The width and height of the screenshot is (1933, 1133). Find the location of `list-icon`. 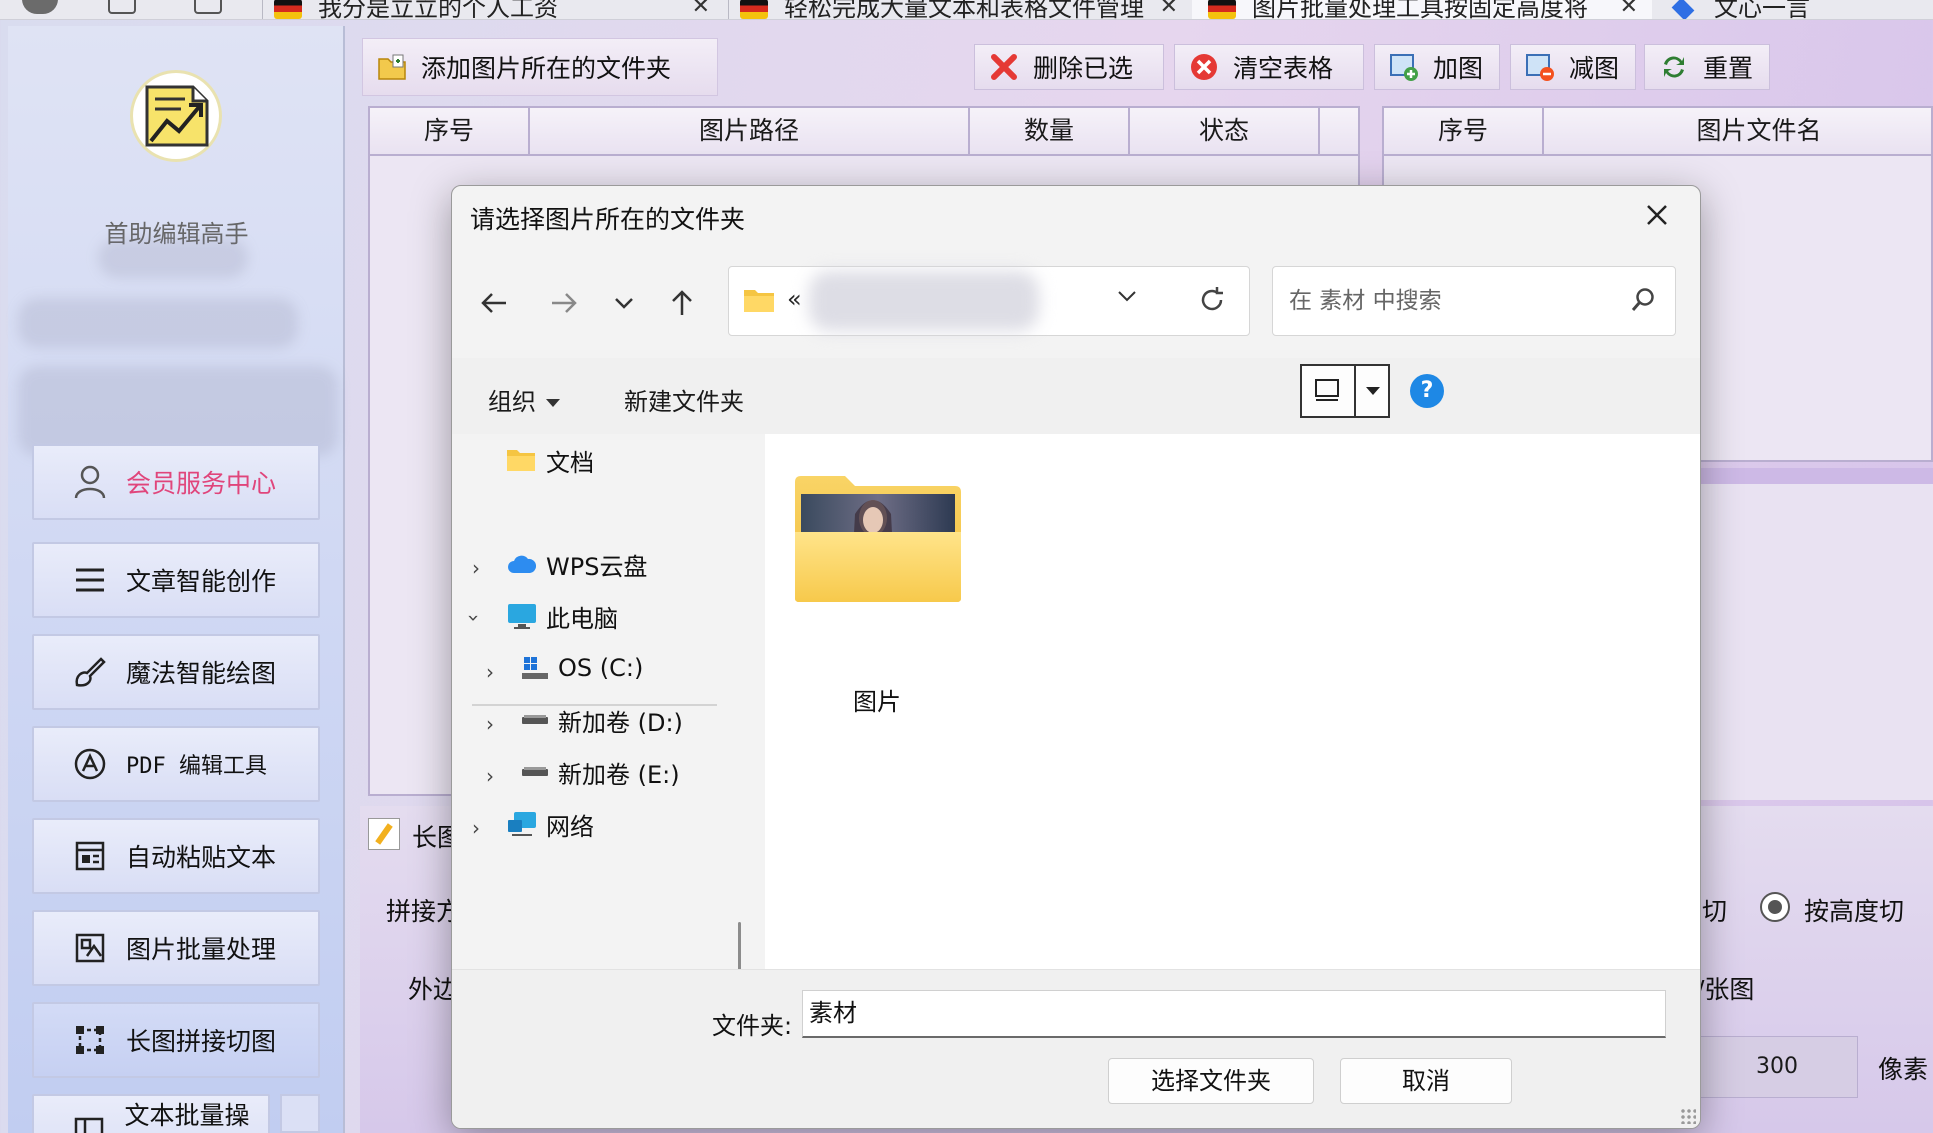

list-icon is located at coordinates (90, 580).